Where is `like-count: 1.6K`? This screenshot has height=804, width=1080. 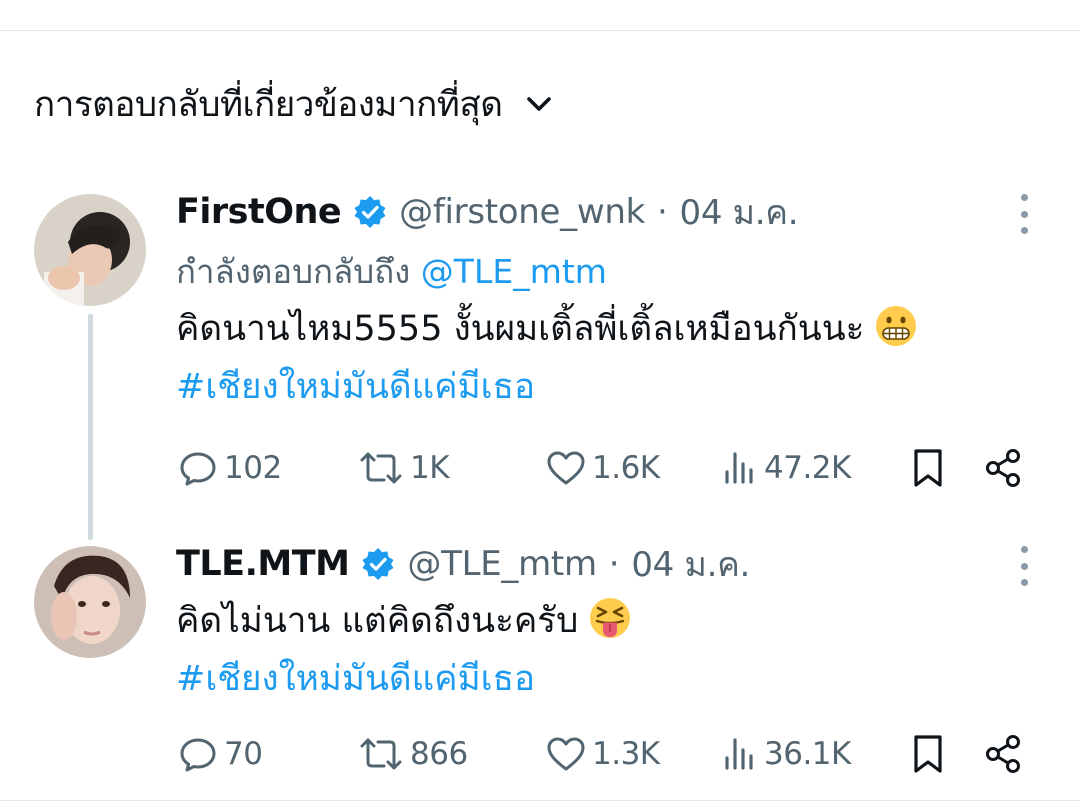
like-count: 1.6K is located at coordinates (626, 468).